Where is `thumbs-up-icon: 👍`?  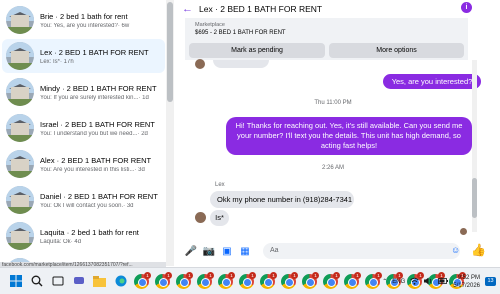
thumbs-up-icon: 👍 is located at coordinates (478, 250).